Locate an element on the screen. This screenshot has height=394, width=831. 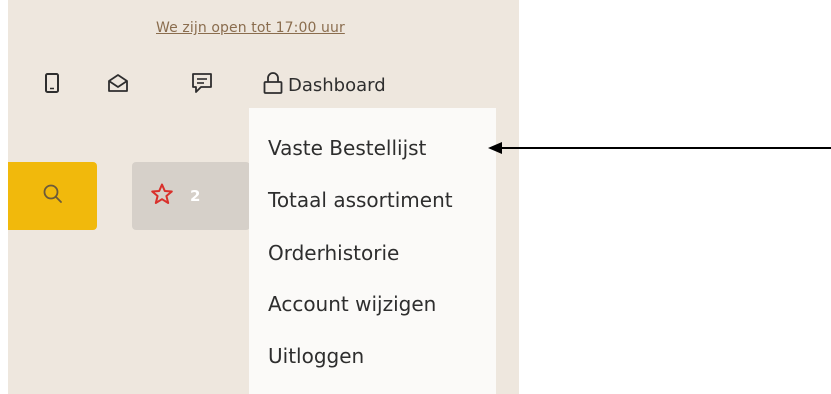
search-icon is located at coordinates (53, 196).